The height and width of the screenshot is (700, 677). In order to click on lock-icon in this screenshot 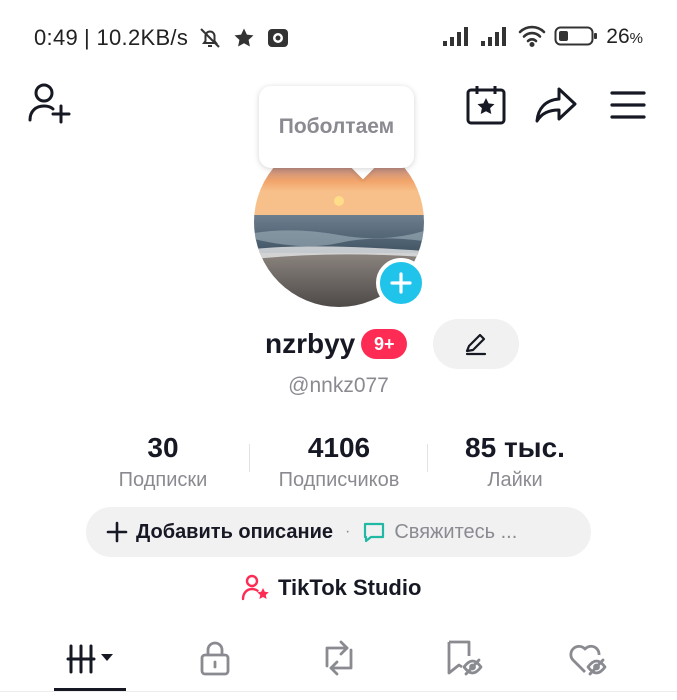, I will do `click(215, 658)`.